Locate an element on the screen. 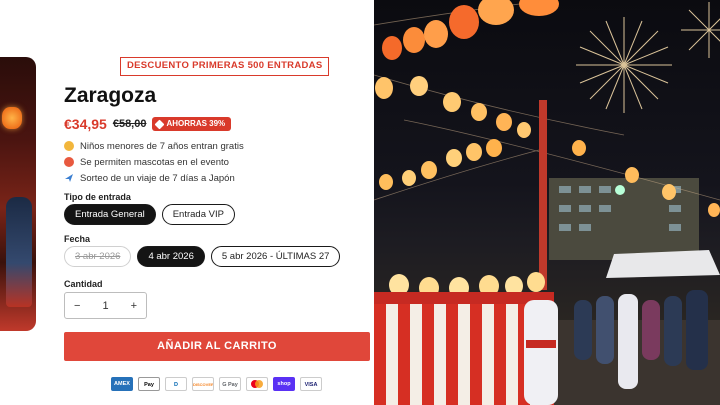  shop-pay-icon: shop is located at coordinates (284, 384).